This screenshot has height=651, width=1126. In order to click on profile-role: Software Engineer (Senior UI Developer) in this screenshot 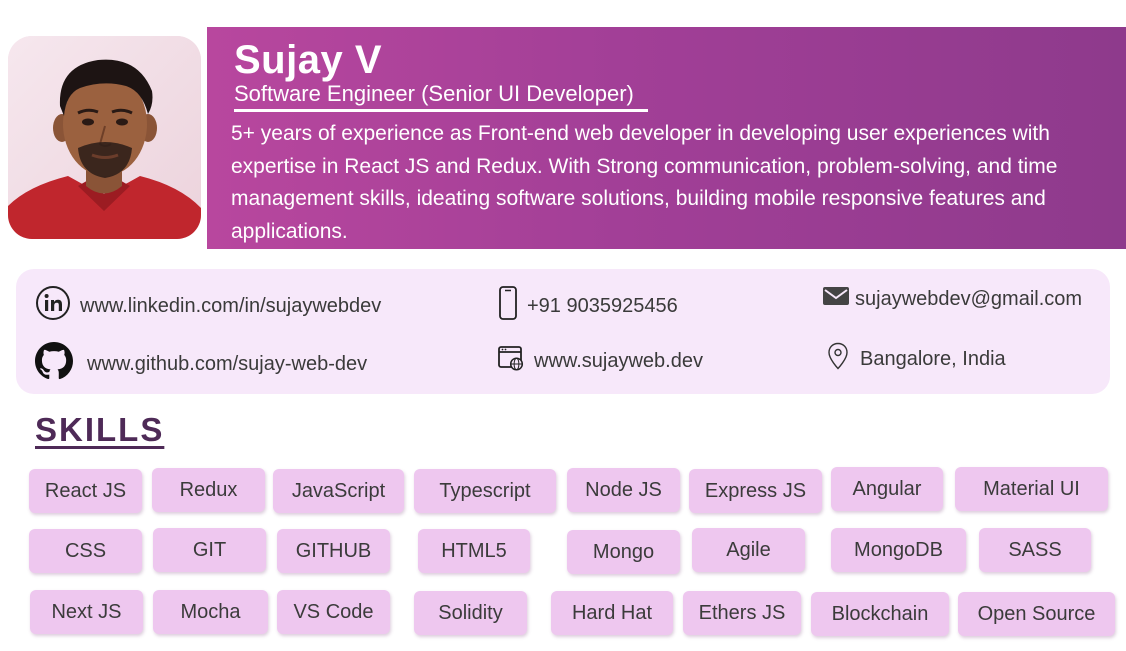, I will do `click(441, 96)`.